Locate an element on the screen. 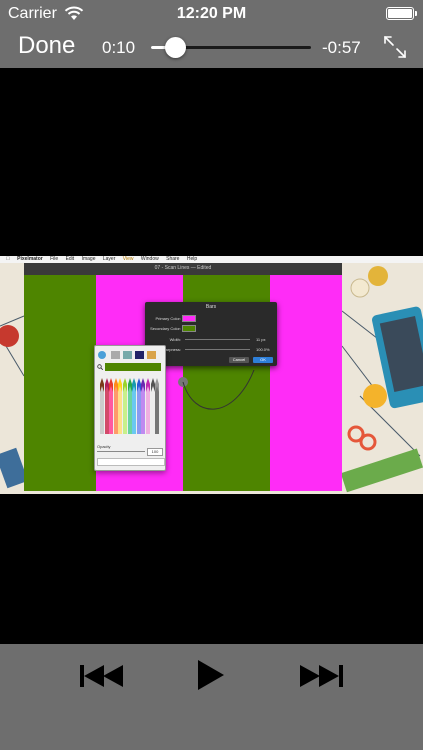 This screenshot has width=423, height=750. player-bottom-bar is located at coordinates (211, 697).